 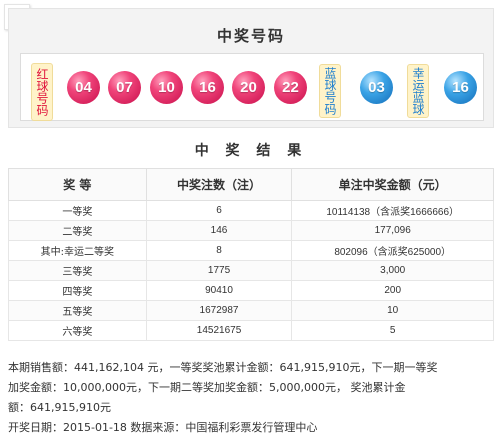 What do you see at coordinates (77, 330) in the screenshot?
I see `prize-level: 六等奖` at bounding box center [77, 330].